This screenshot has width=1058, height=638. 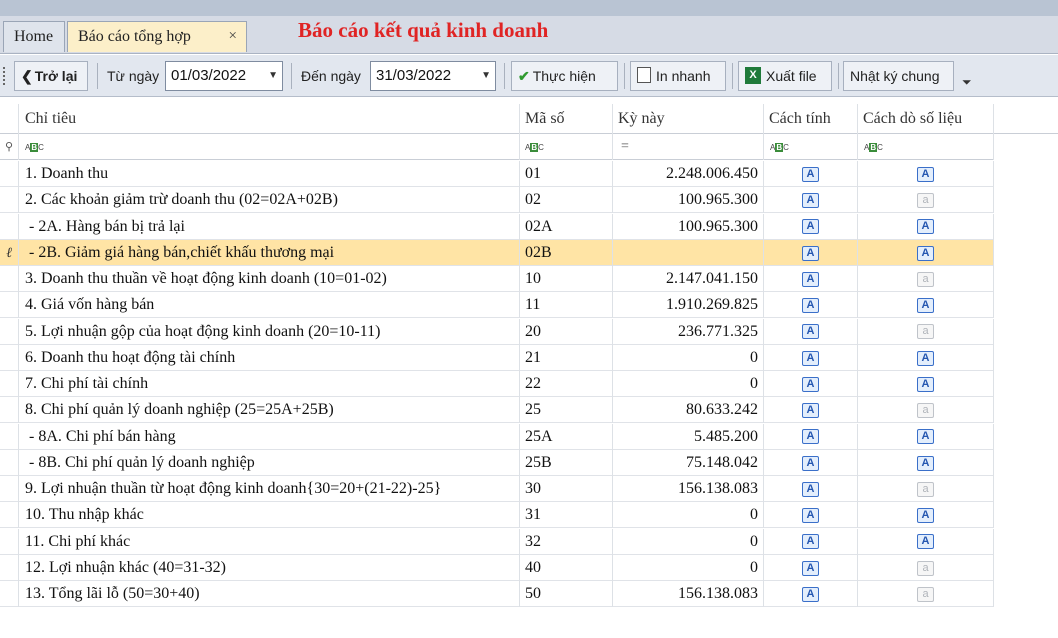 I want to click on quick-print-button: In nhanh, so click(x=678, y=76).